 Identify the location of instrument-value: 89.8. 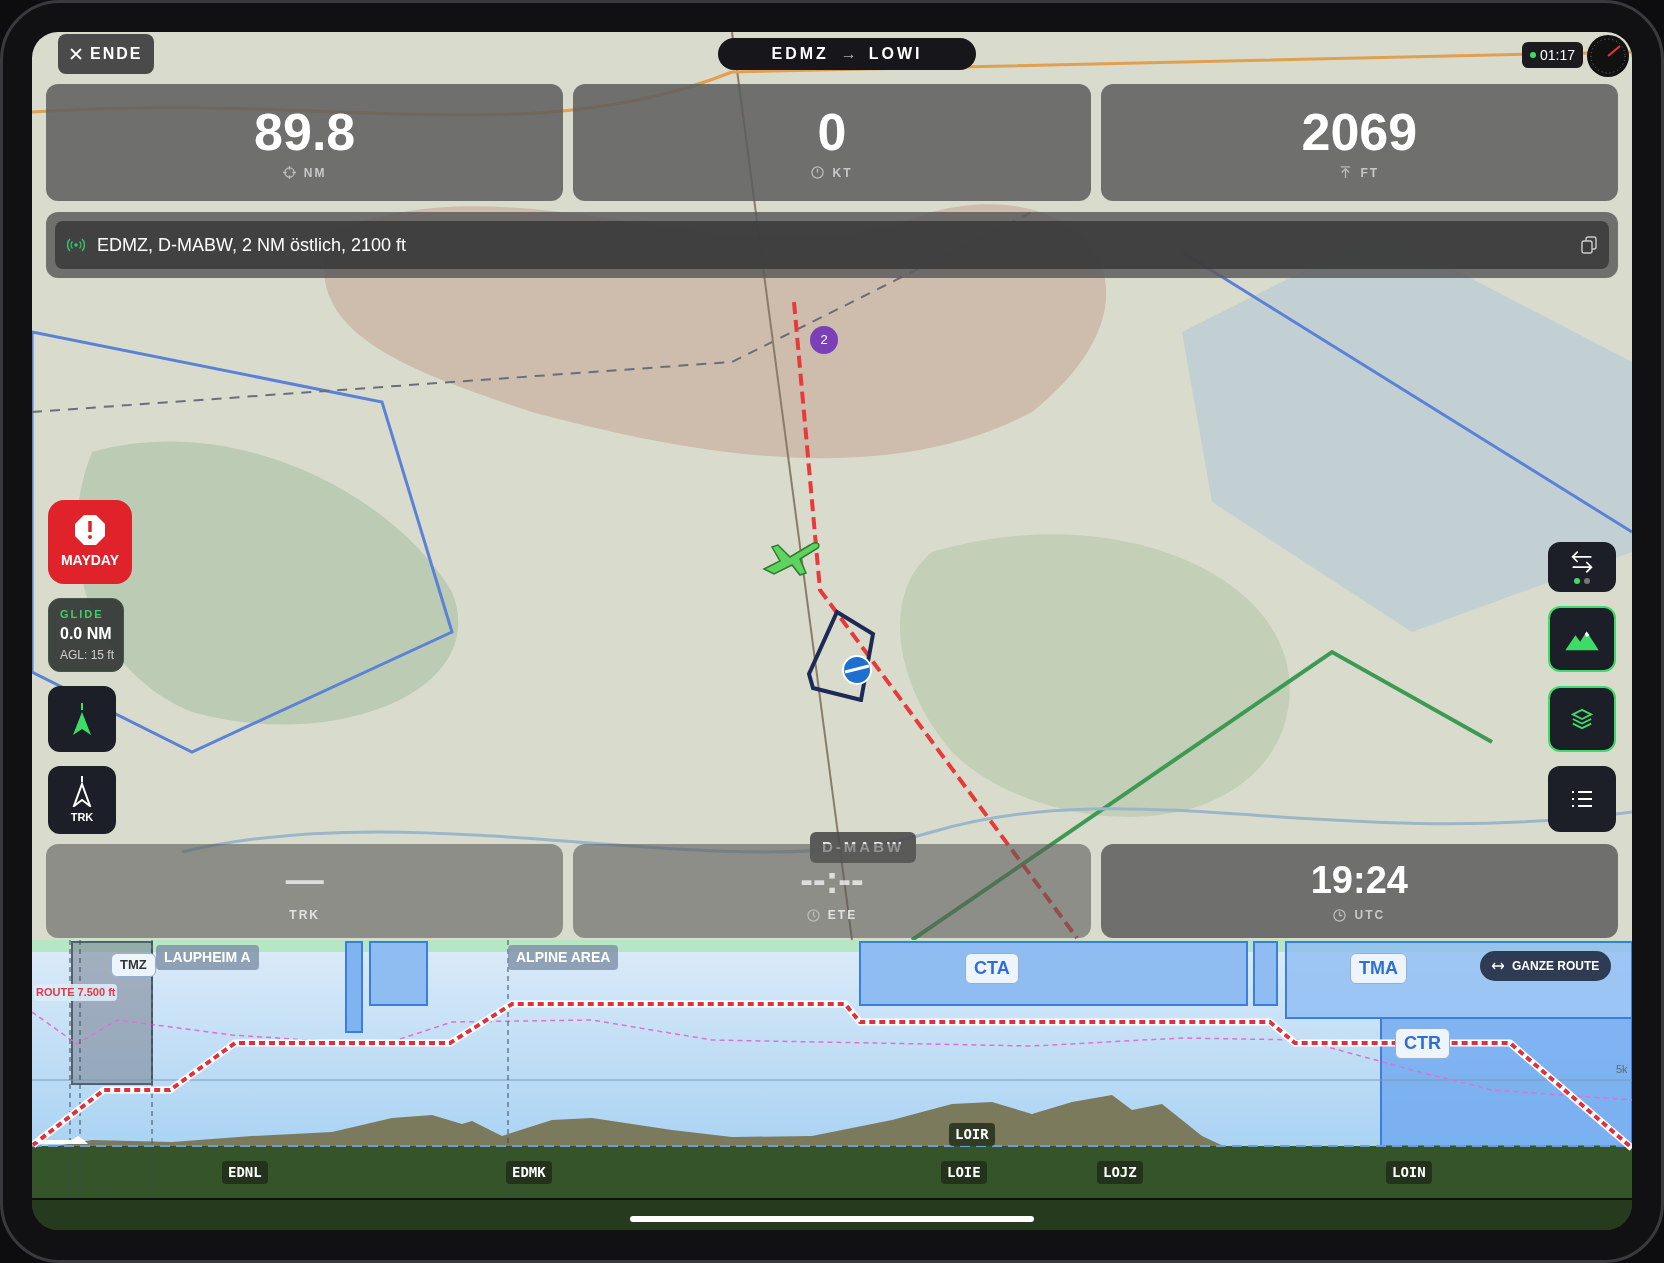
(305, 131).